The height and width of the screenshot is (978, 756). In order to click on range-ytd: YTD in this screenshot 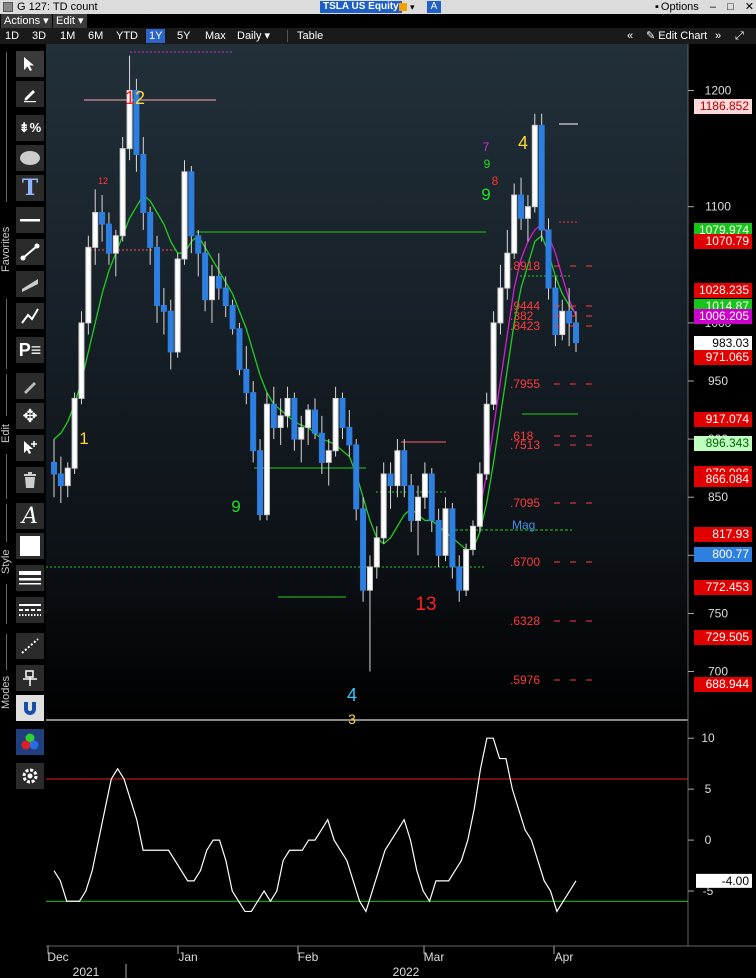, I will do `click(127, 36)`.